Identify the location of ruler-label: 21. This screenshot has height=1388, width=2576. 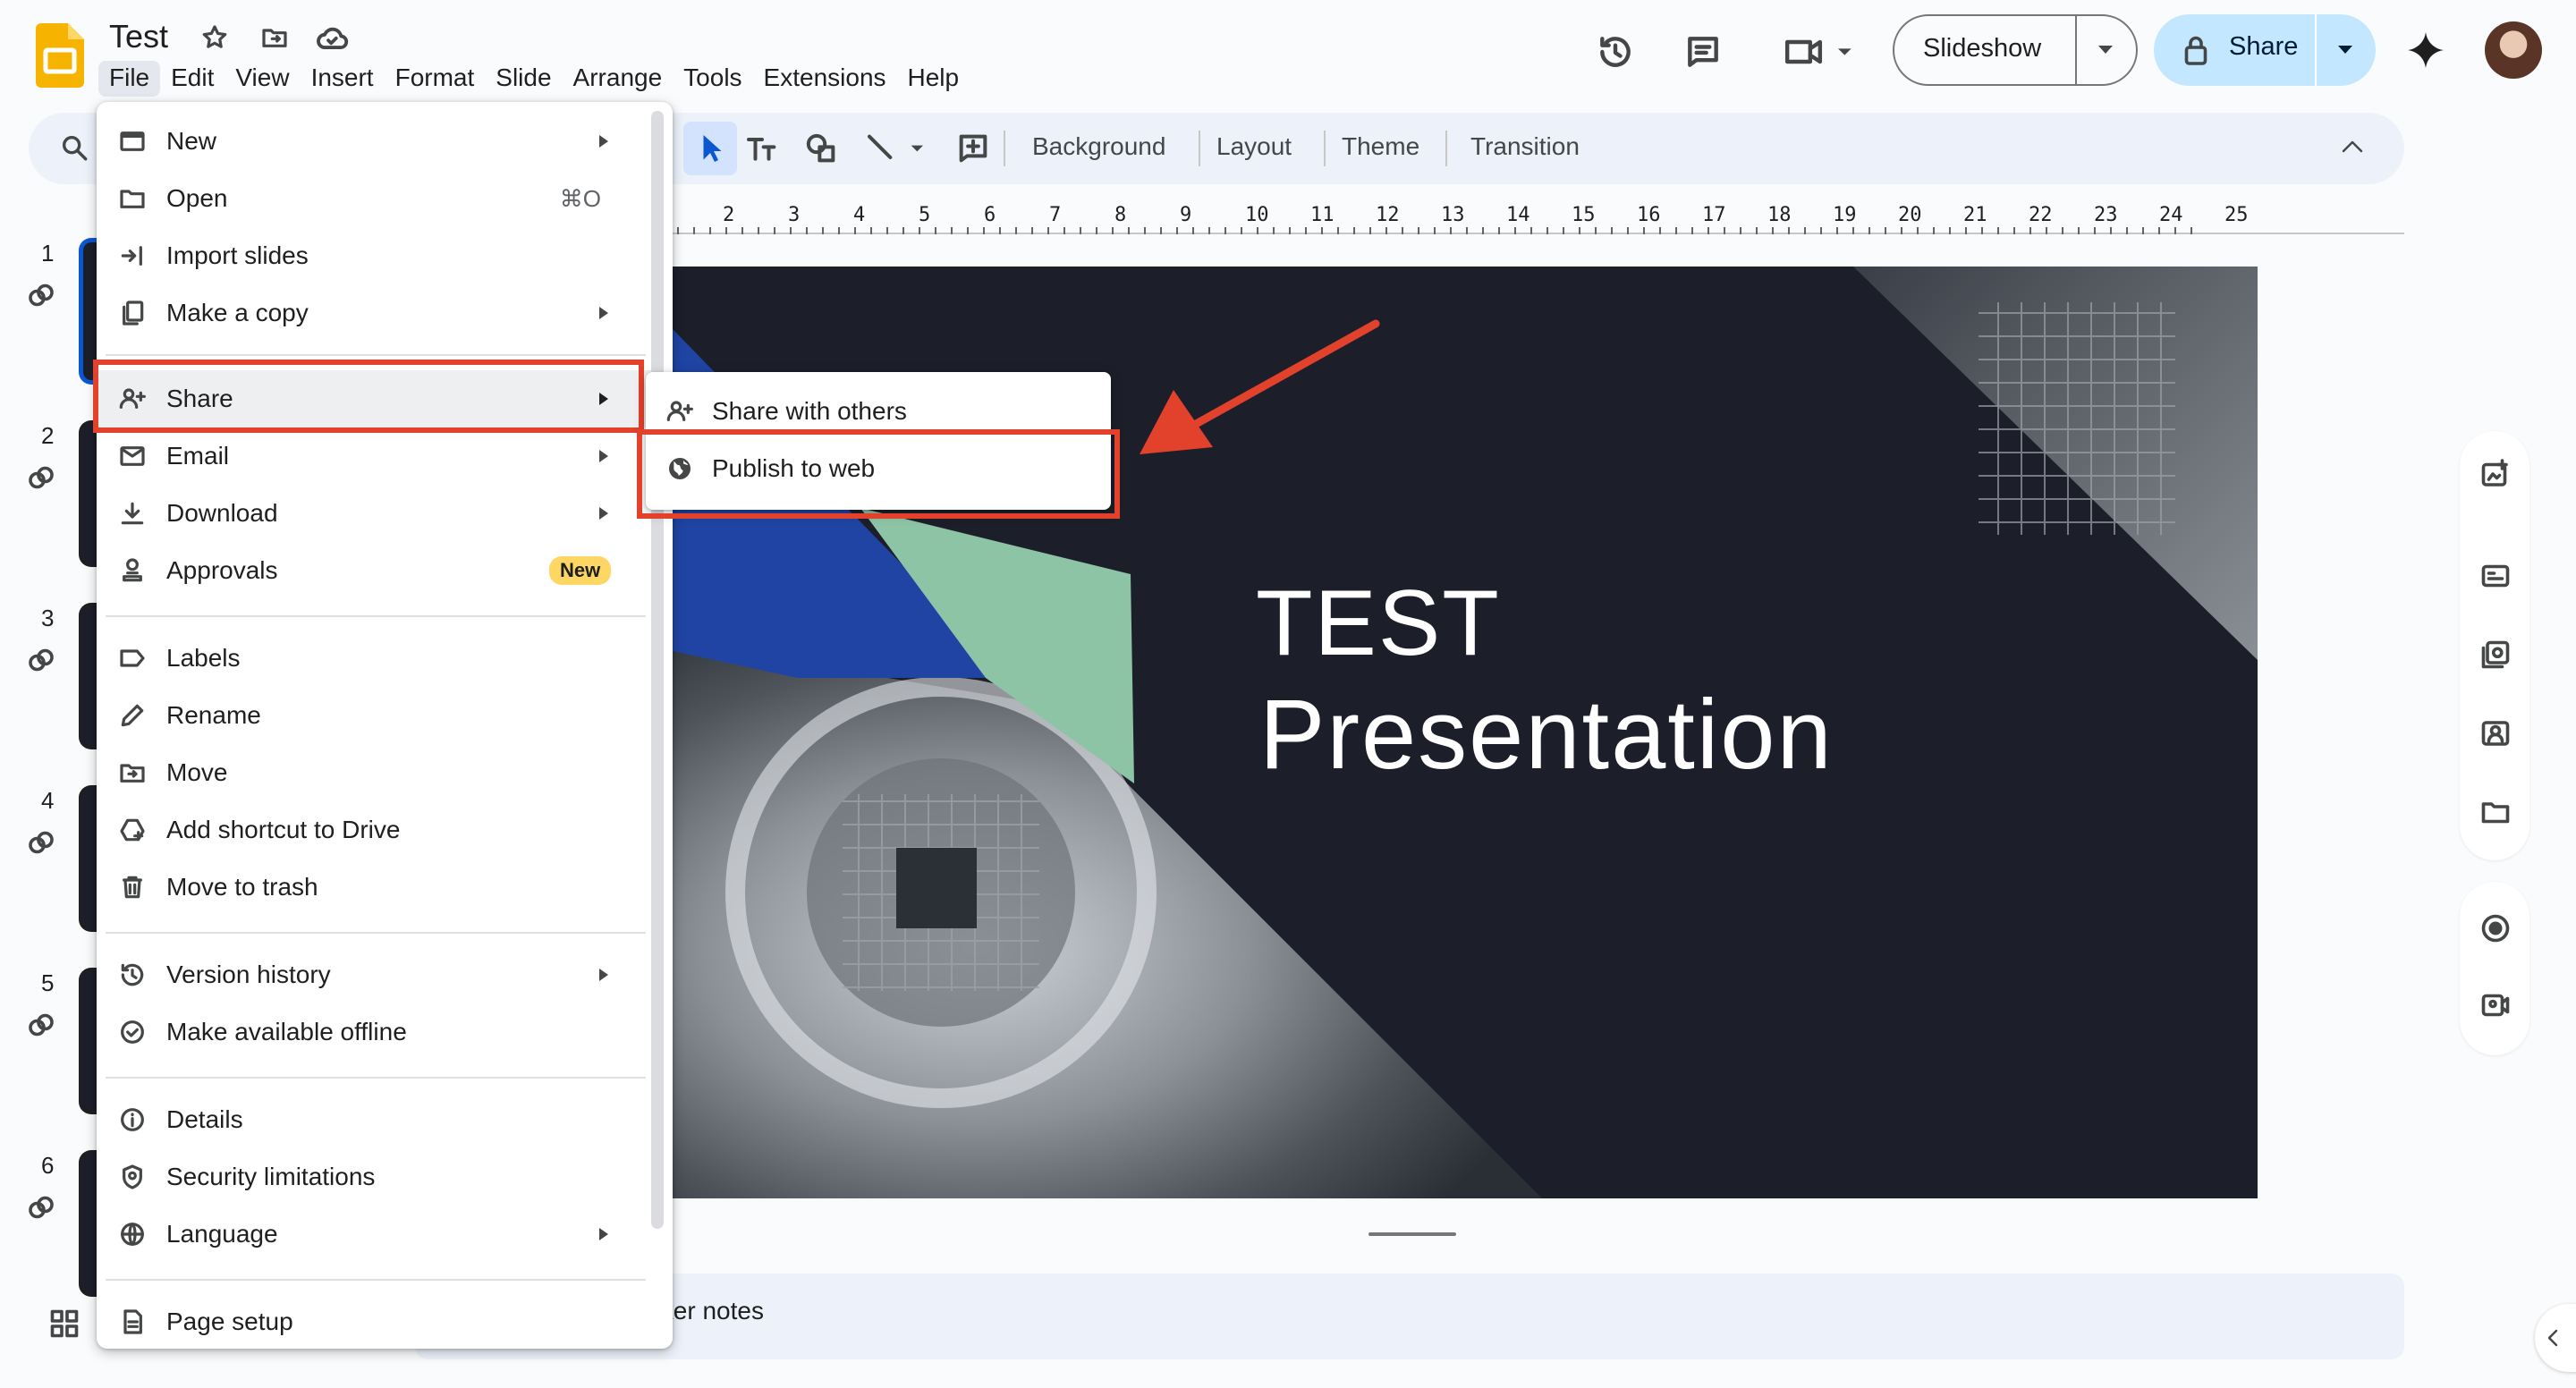
(1975, 215).